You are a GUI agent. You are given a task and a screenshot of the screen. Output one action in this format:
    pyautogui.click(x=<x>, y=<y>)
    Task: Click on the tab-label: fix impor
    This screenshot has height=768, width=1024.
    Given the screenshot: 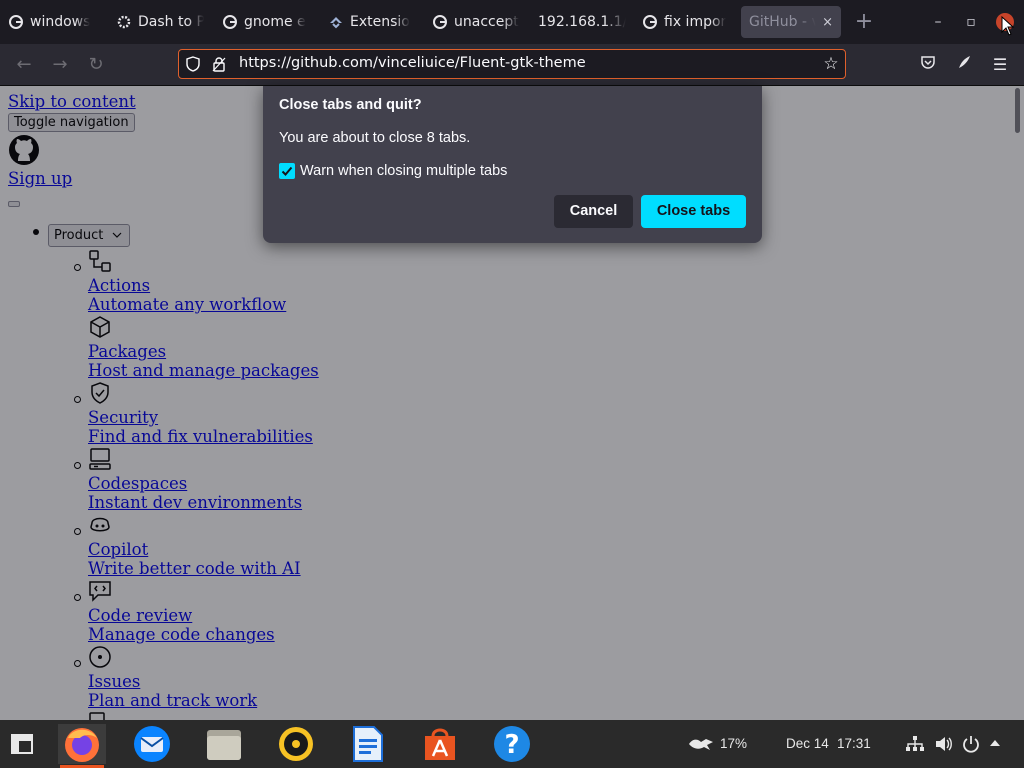 What is the action you would take?
    pyautogui.click(x=695, y=22)
    